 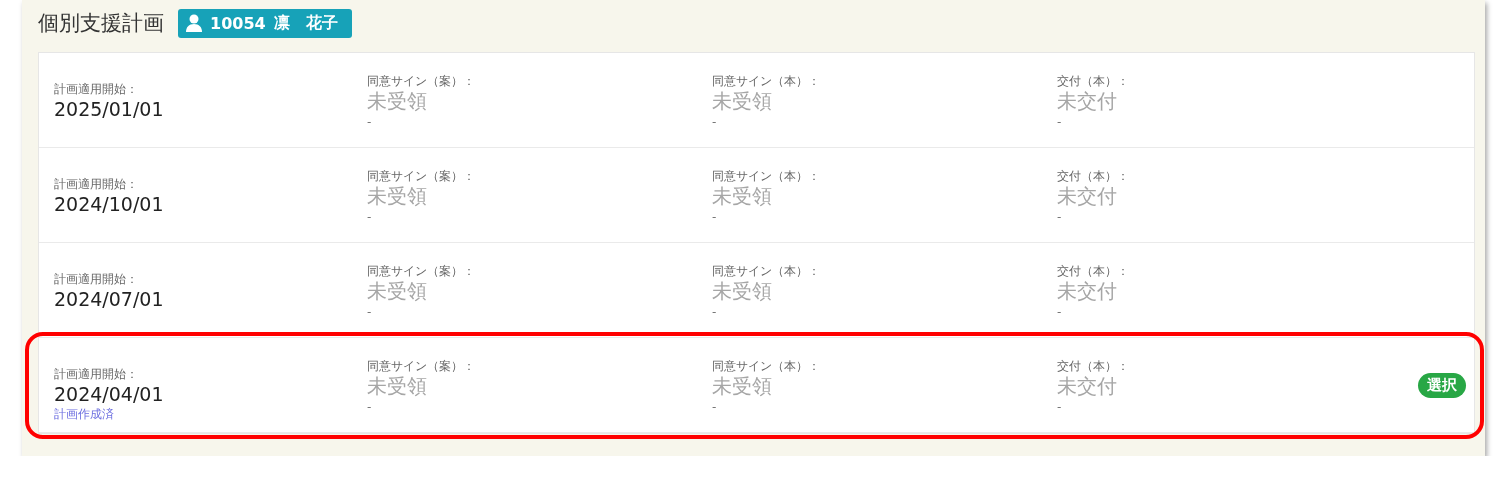 What do you see at coordinates (1442, 385) in the screenshot?
I see `select-button: 選択` at bounding box center [1442, 385].